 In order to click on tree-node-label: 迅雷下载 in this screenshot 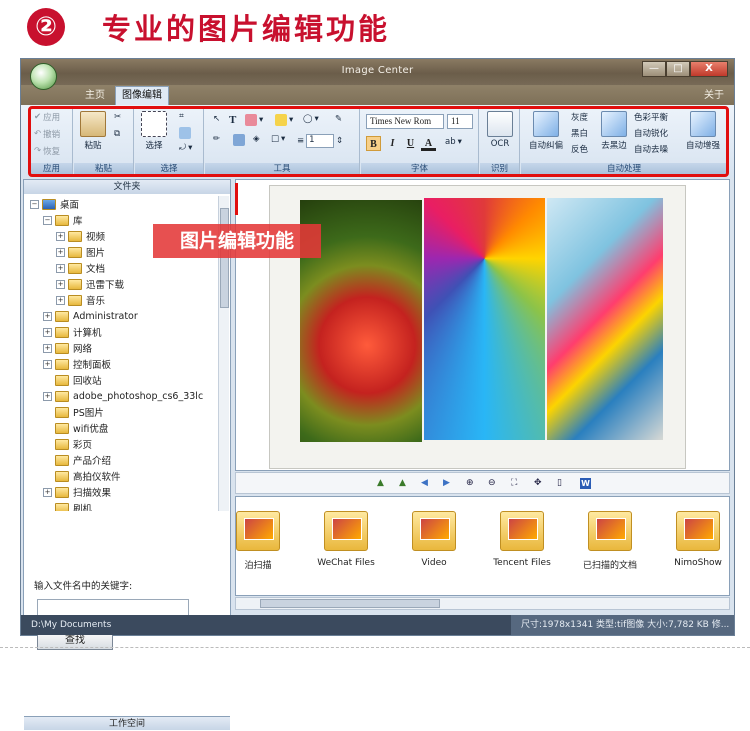, I will do `click(105, 285)`.